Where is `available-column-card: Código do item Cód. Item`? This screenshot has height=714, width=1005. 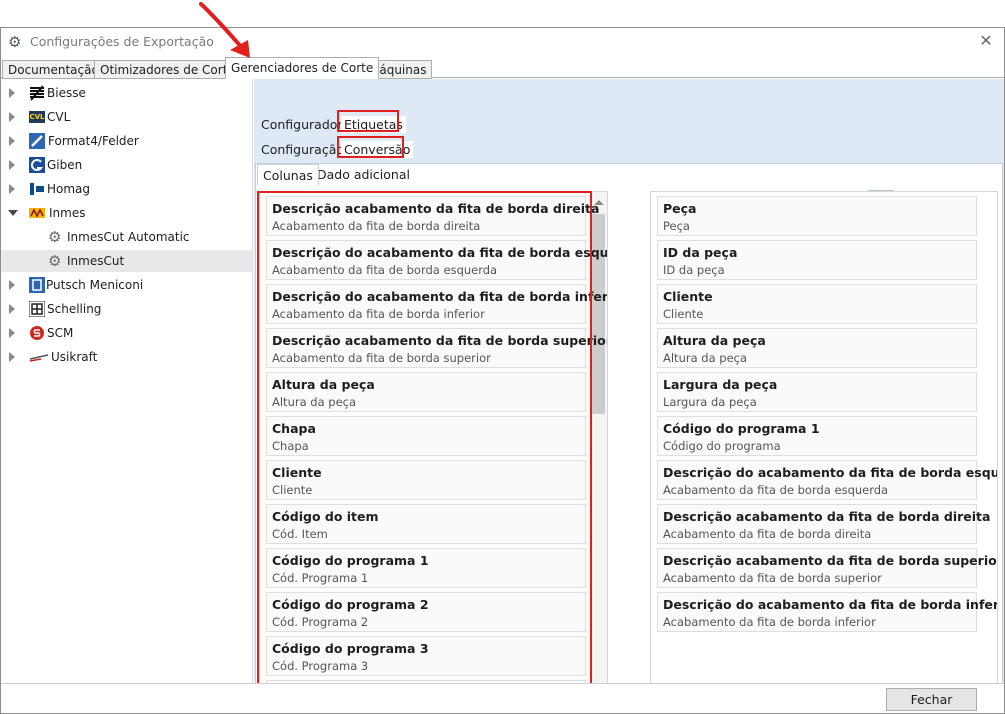
available-column-card: Código do item Cód. Item is located at coordinates (426, 524).